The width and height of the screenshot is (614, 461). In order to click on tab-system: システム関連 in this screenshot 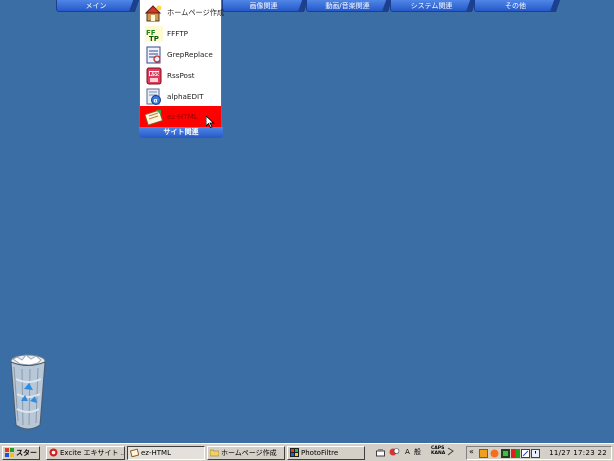, I will do `click(433, 6)`.